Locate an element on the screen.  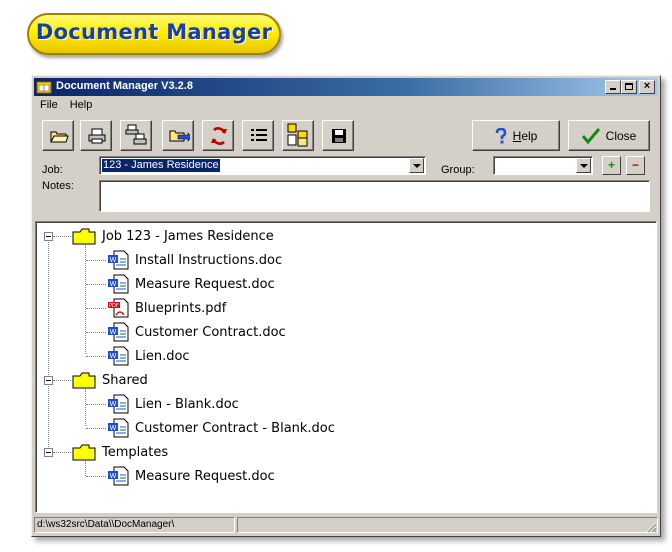
maximize-button is located at coordinates (629, 87).